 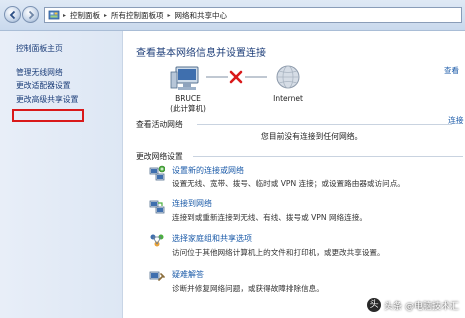 What do you see at coordinates (253, 15) in the screenshot?
I see `address-bar: ▸ 控制面板 ▸ 所有控制面板项 ▸ 网络和共享中心` at bounding box center [253, 15].